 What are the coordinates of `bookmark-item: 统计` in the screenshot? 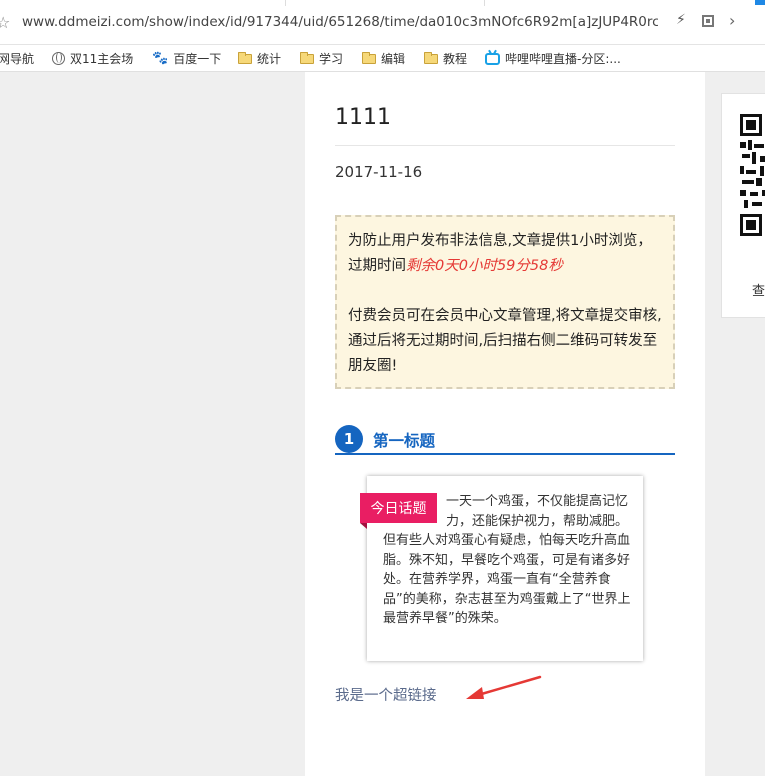 It's located at (259, 58).